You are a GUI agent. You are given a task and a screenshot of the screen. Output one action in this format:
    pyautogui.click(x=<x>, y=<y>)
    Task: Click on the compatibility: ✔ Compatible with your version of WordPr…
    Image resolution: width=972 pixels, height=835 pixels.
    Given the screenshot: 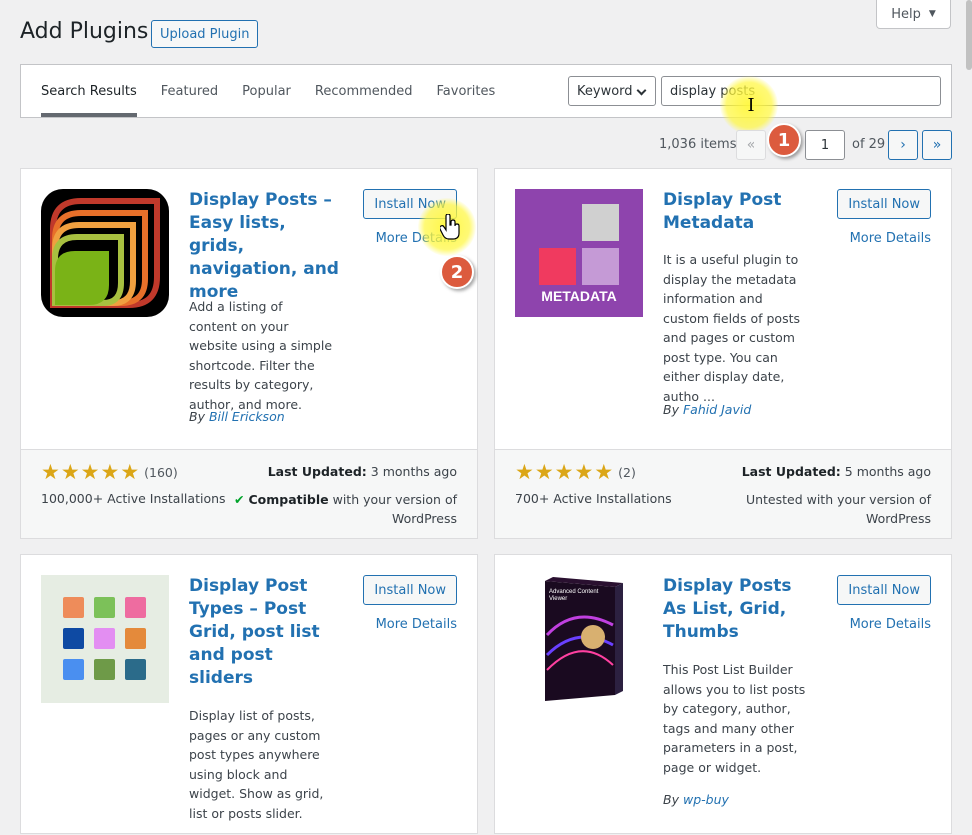 What is the action you would take?
    pyautogui.click(x=342, y=509)
    